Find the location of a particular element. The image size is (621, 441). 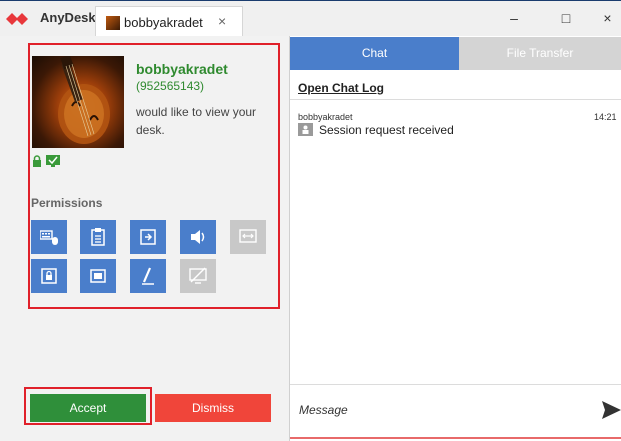

clipboard-icon is located at coordinates (98, 237).